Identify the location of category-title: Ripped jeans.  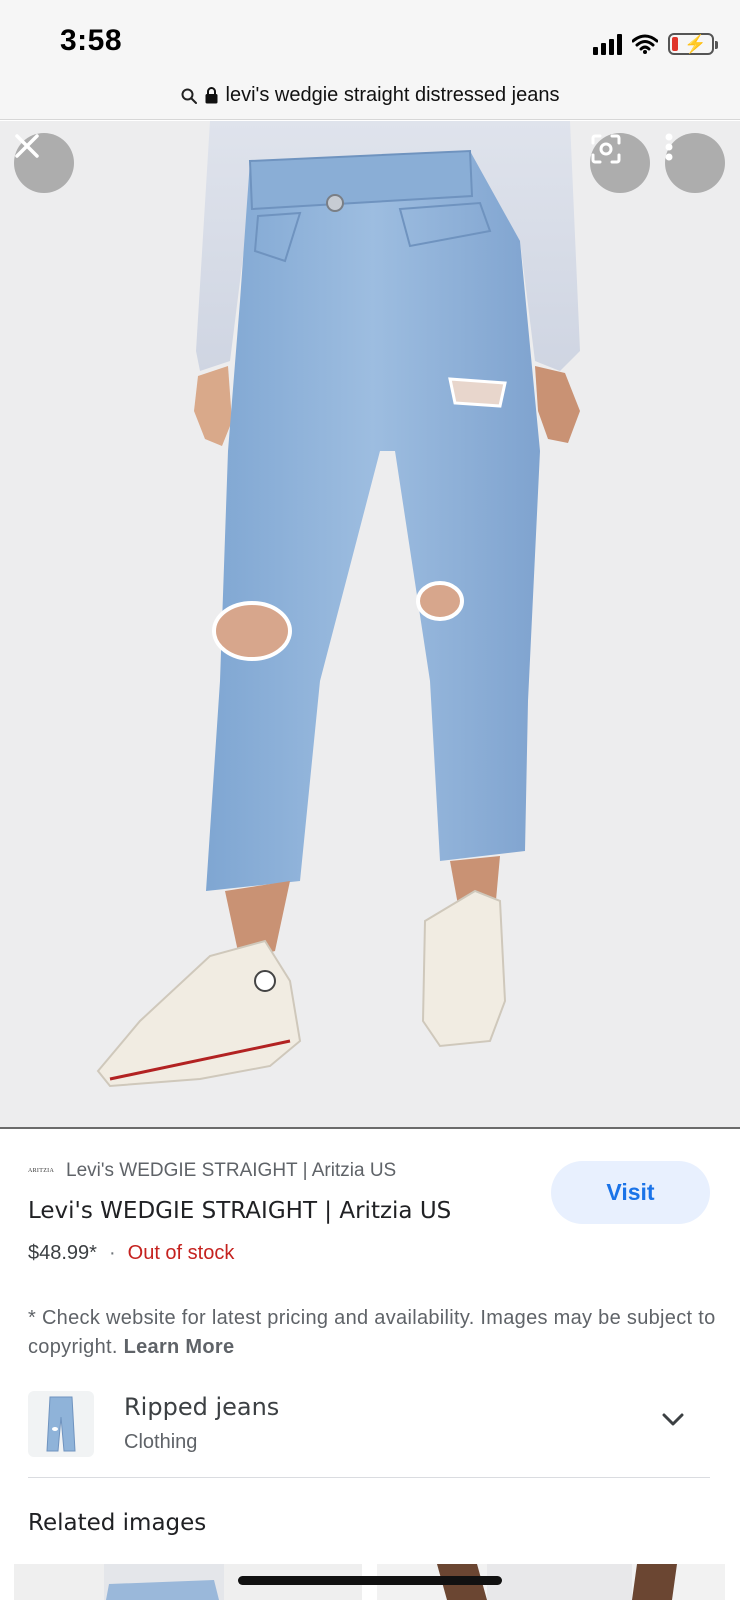
(202, 1407).